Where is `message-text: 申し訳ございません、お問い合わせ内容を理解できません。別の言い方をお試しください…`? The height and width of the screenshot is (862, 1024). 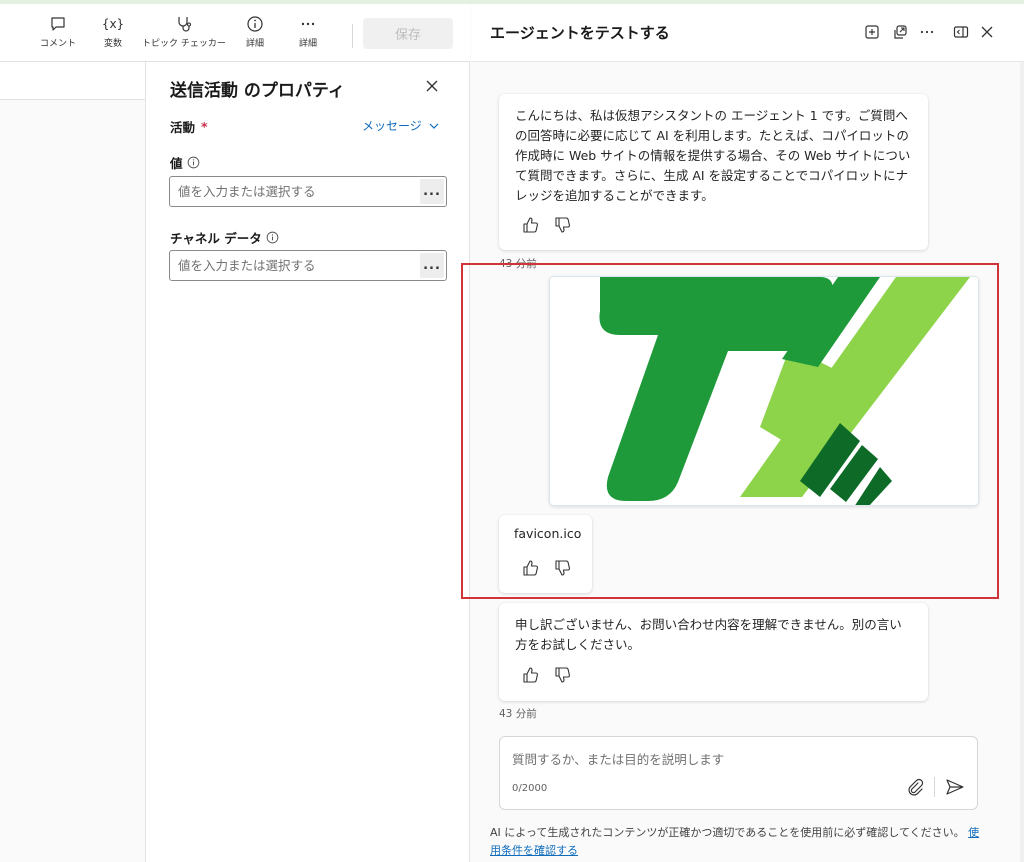
message-text: 申し訳ございません、お問い合わせ内容を理解できません。別の言い方をお試しください… is located at coordinates (708, 634).